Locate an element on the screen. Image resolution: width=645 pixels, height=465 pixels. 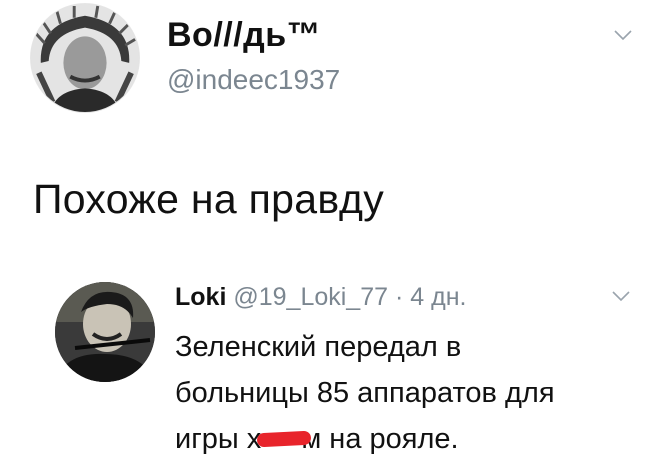
reply-text-line: больницы 85 аппаратов для is located at coordinates (365, 393).